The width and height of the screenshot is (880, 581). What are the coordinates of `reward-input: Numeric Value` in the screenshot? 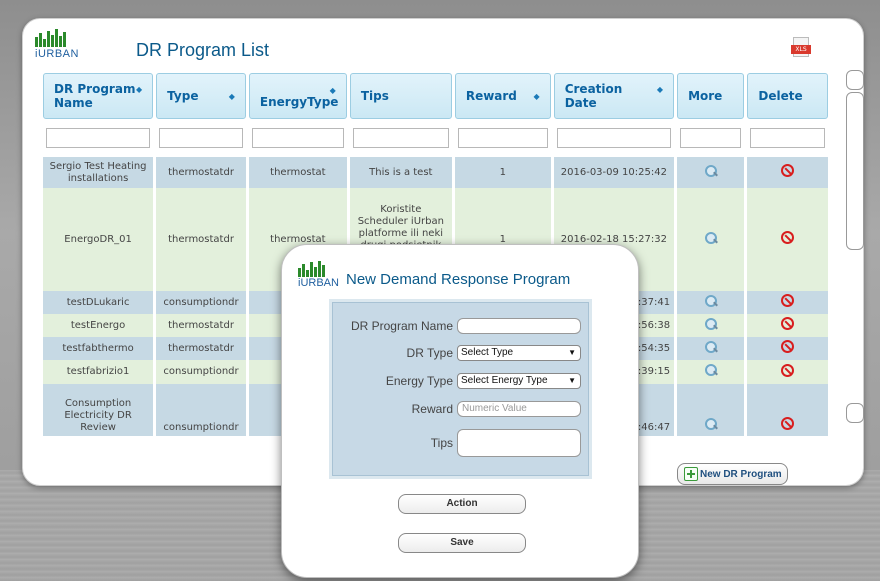 It's located at (519, 409).